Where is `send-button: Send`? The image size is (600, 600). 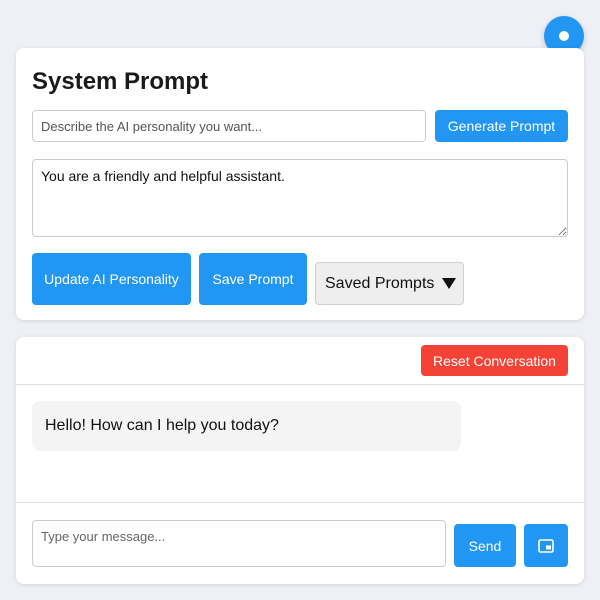
send-button: Send is located at coordinates (485, 545).